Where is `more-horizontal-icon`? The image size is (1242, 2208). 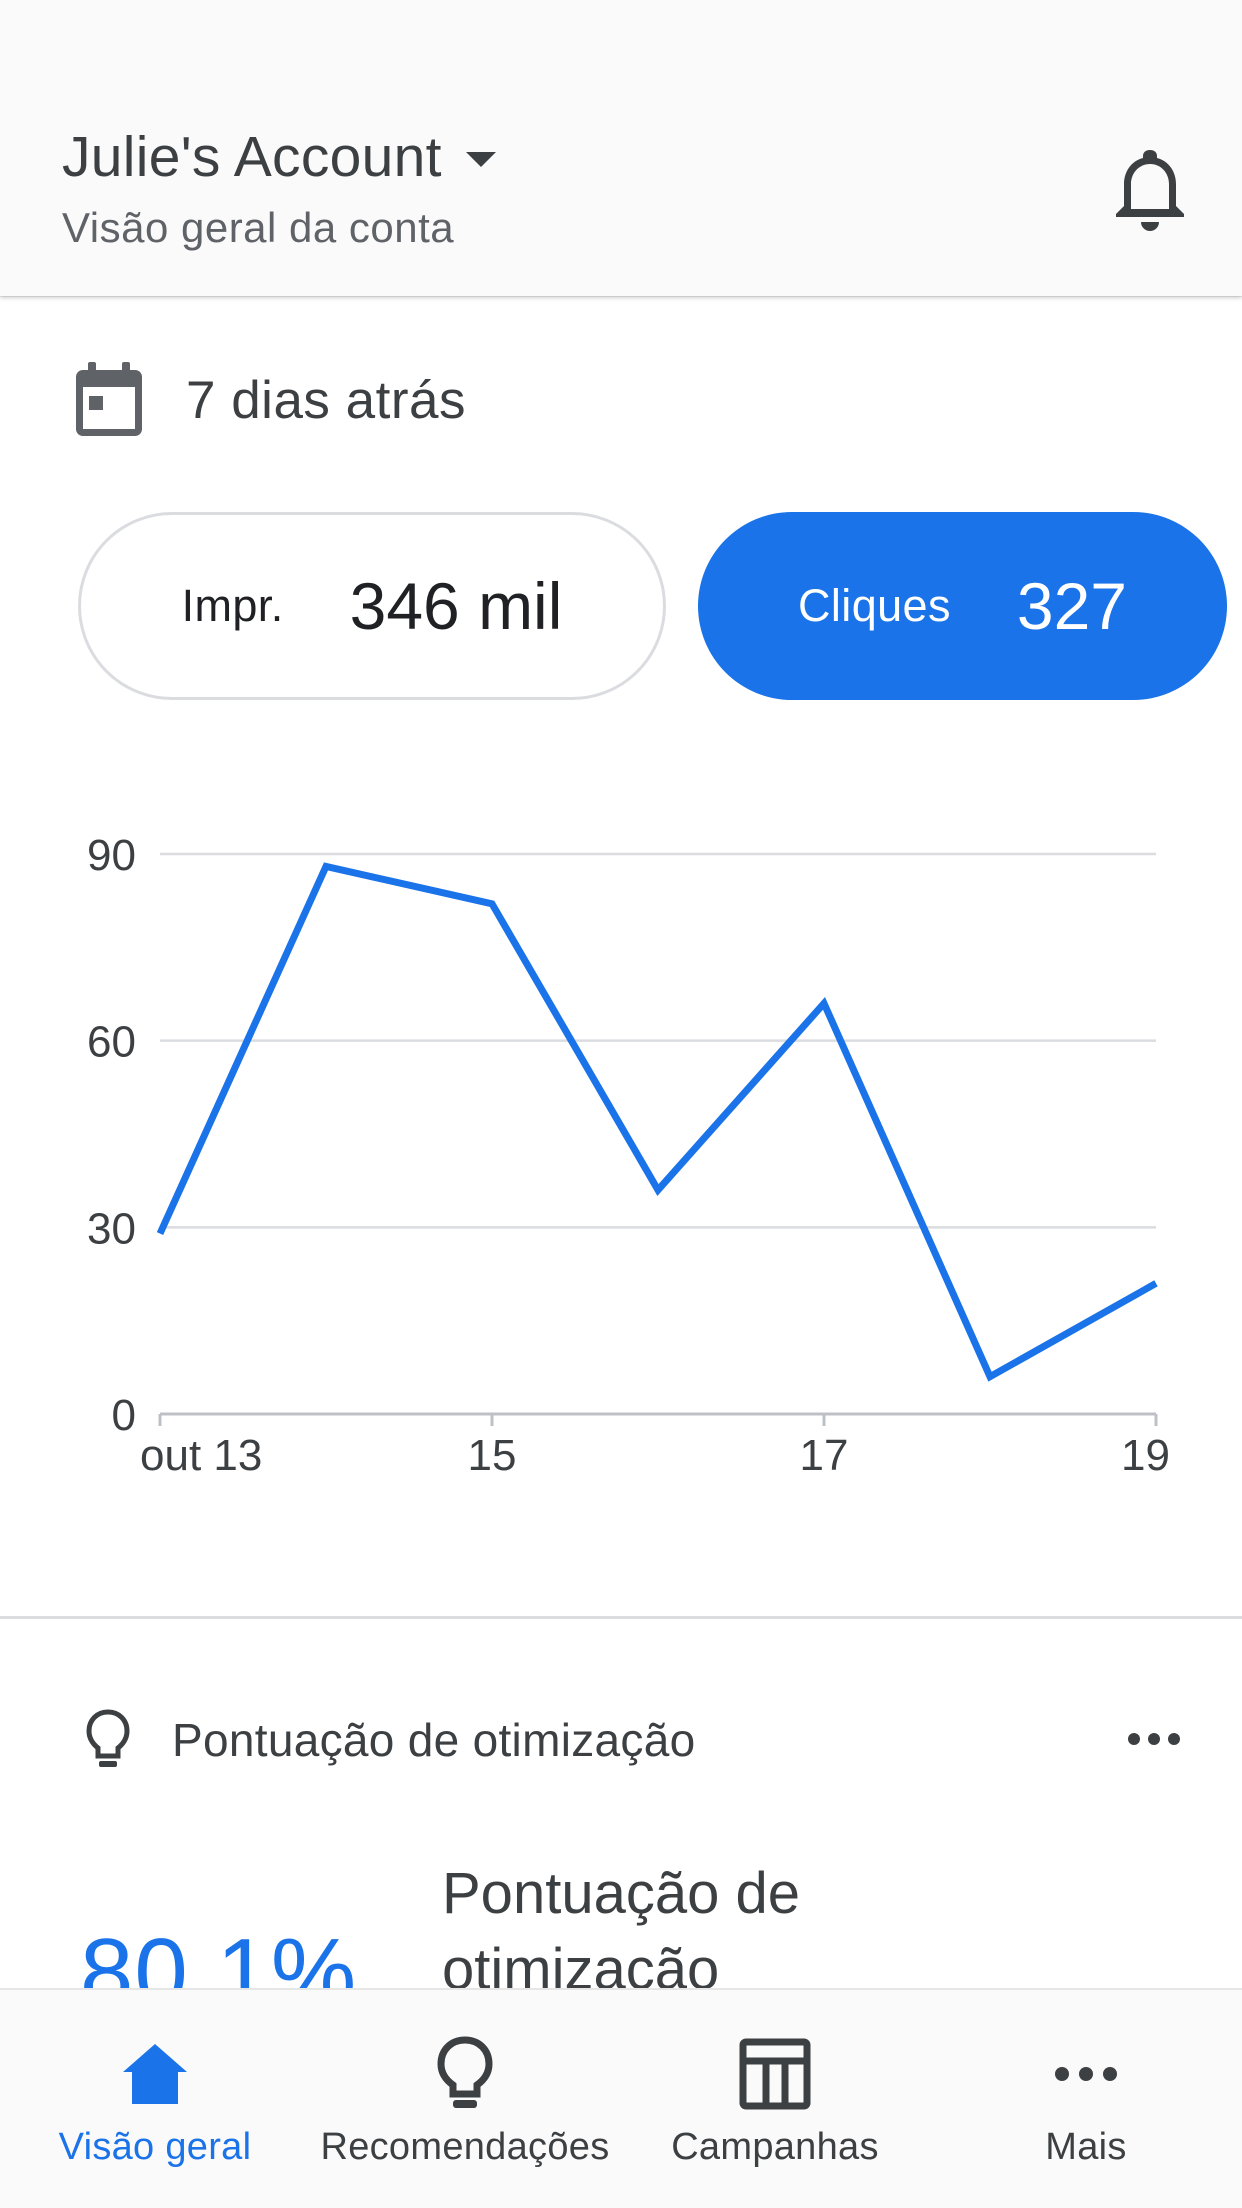 more-horizontal-icon is located at coordinates (1086, 2074).